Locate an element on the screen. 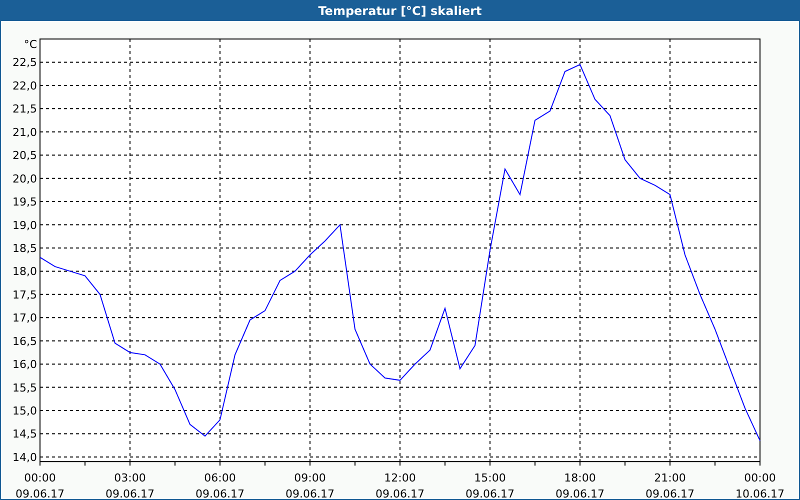 The image size is (800, 500). y-tick-label: 16,0 is located at coordinates (24, 365).